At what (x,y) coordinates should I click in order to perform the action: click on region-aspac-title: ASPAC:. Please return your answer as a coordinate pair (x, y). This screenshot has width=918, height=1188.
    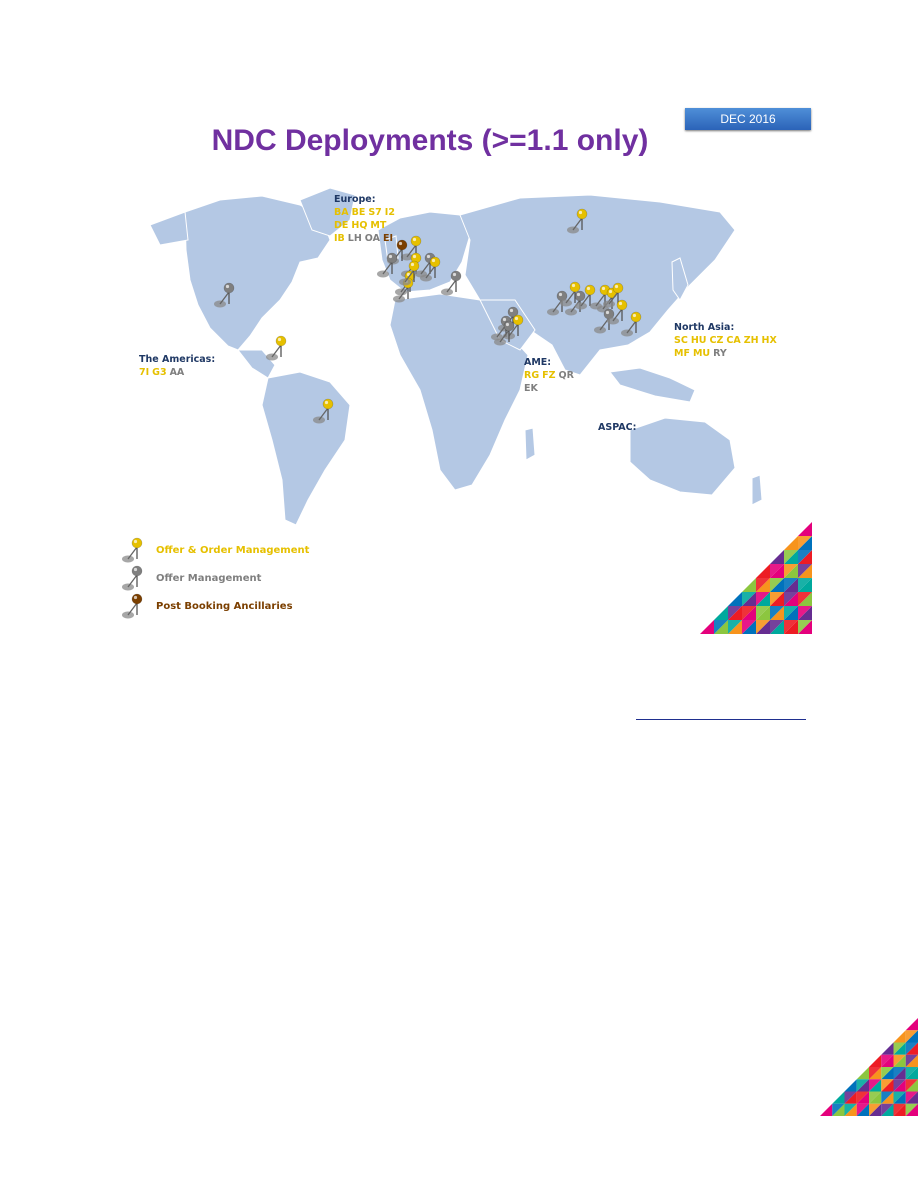
    Looking at the image, I should click on (617, 427).